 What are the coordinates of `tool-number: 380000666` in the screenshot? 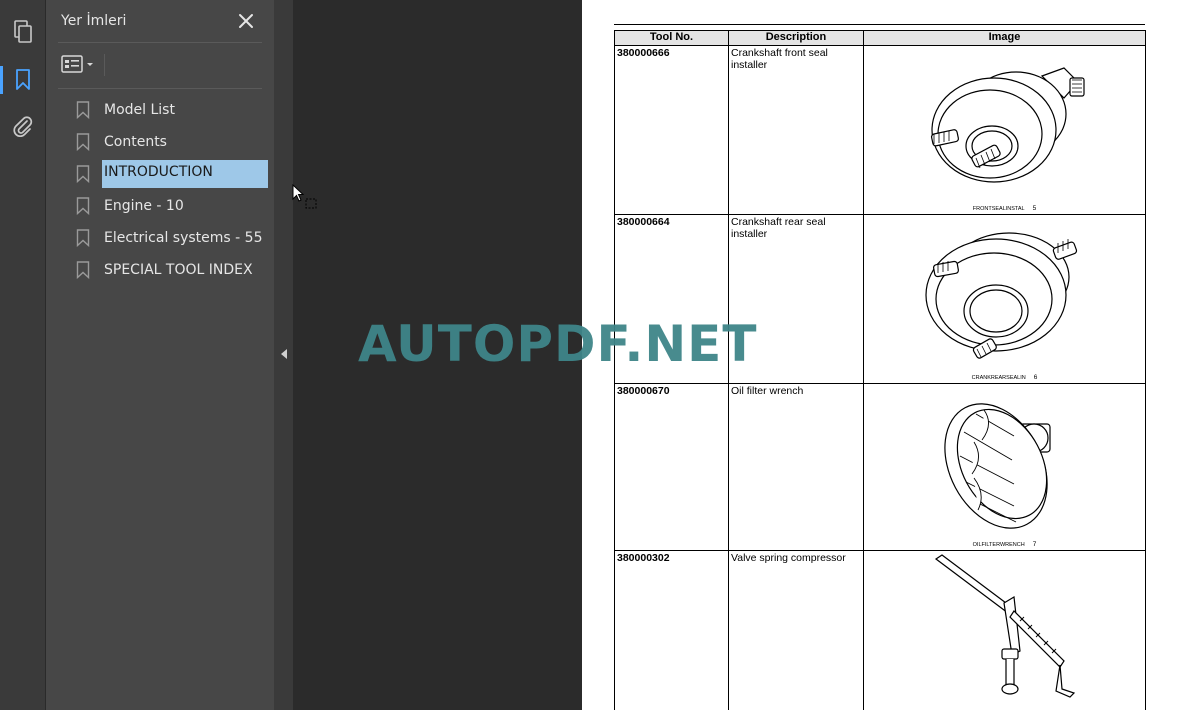 It's located at (671, 130).